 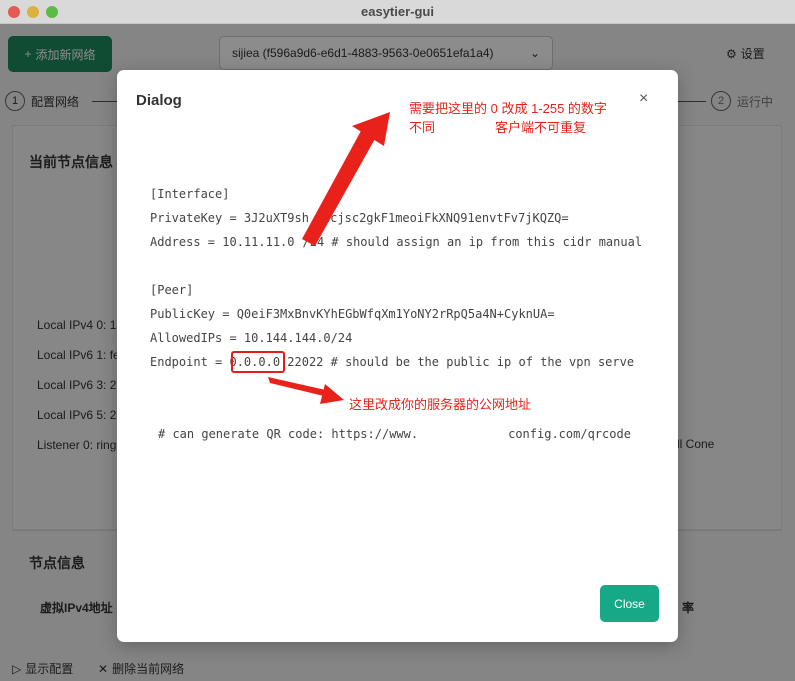 What do you see at coordinates (222, 242) in the screenshot?
I see `config-text: Address = 10.11.11.0` at bounding box center [222, 242].